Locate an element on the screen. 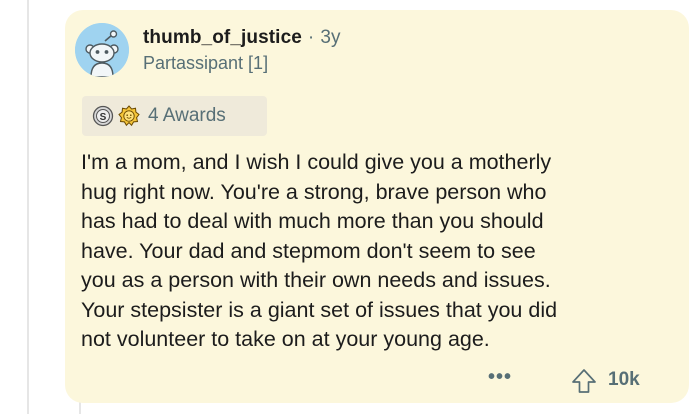  avatar is located at coordinates (102, 50).